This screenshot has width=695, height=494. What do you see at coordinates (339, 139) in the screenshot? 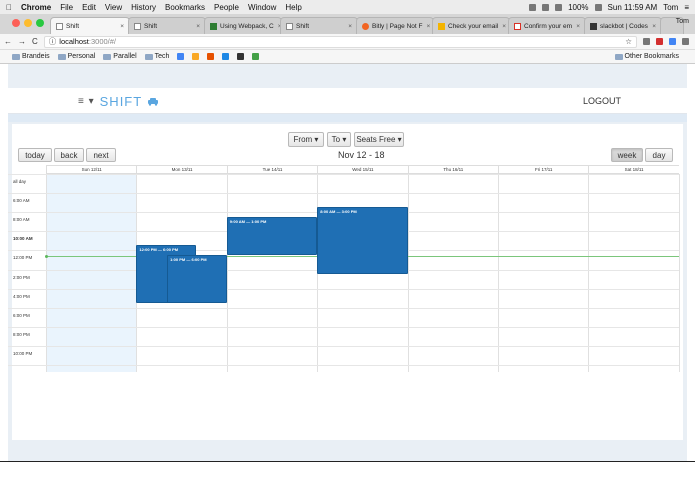
I see `to-filter-button: To ▾` at bounding box center [339, 139].